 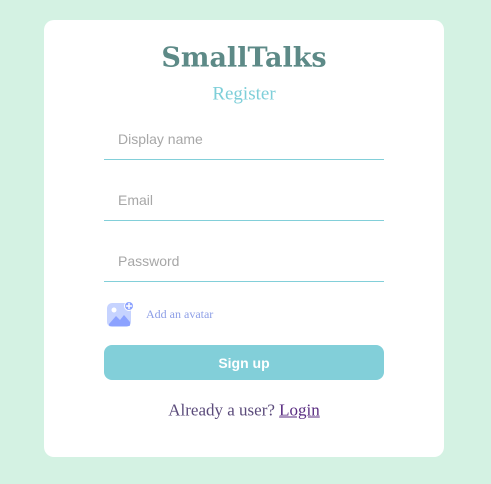 I want to click on add-avatar-button: Add an avatar, so click(x=159, y=314).